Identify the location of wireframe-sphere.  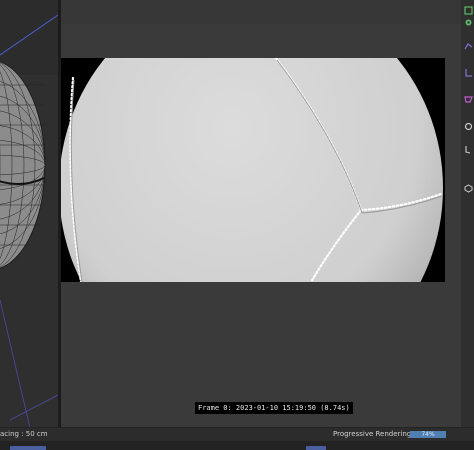
(29, 214).